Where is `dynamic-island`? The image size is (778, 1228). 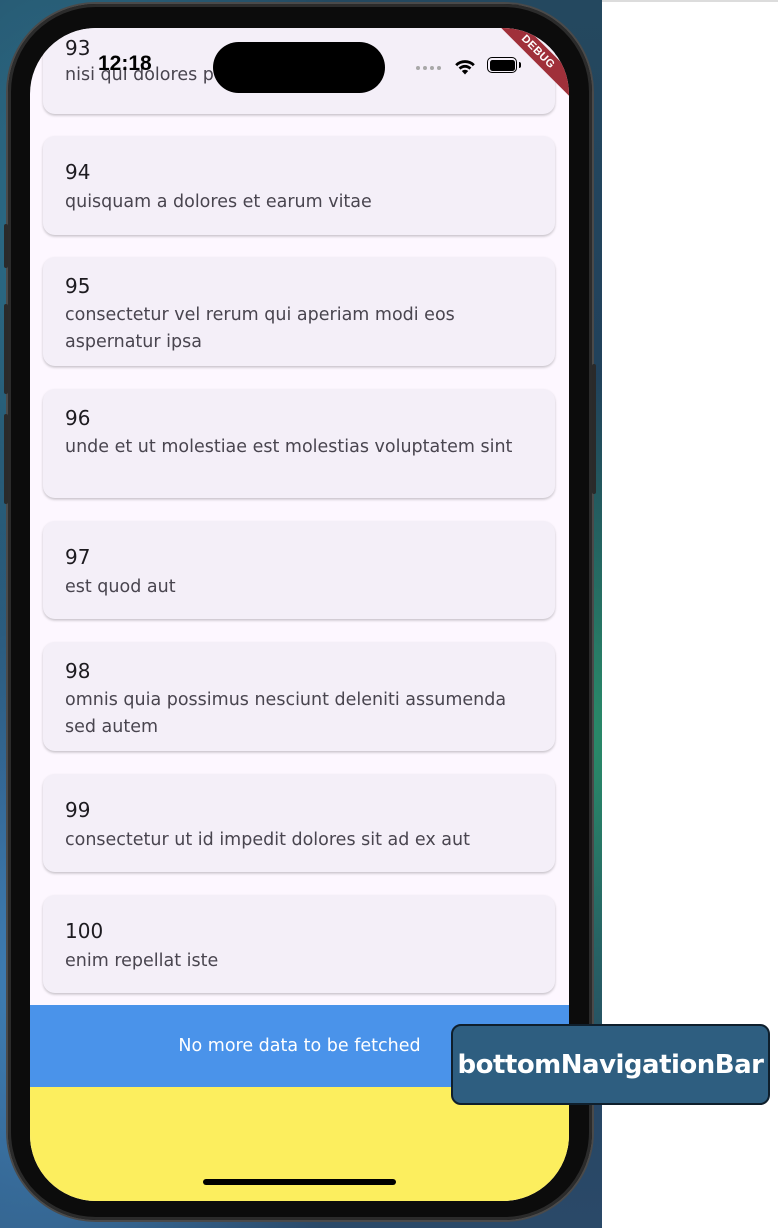
dynamic-island is located at coordinates (299, 67).